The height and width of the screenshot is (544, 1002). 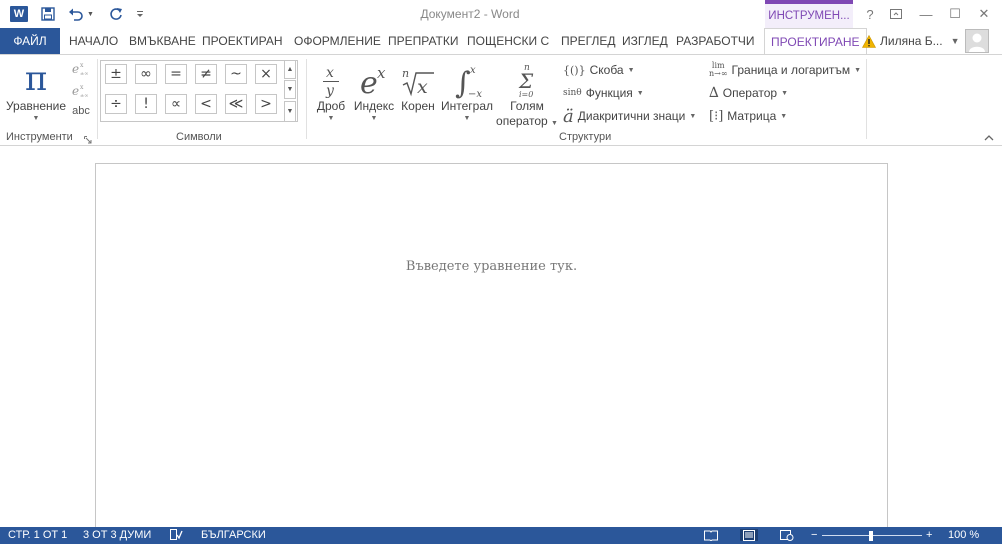 What do you see at coordinates (869, 41) in the screenshot?
I see `warning-icon` at bounding box center [869, 41].